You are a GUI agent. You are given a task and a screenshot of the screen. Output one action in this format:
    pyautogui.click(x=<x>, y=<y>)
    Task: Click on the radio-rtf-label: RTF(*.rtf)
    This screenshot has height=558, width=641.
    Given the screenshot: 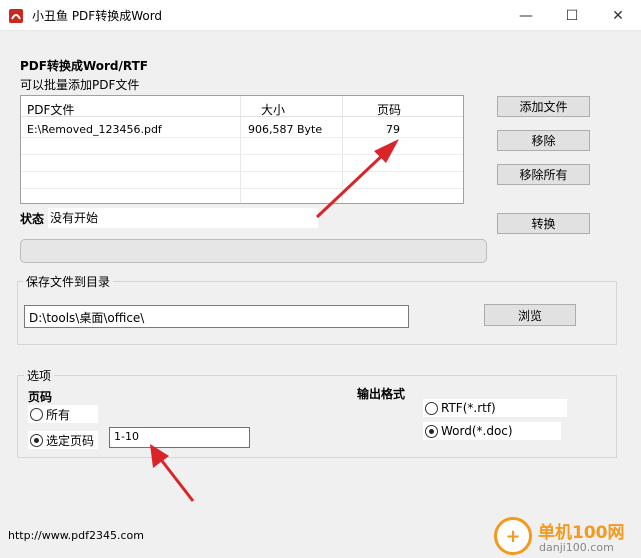 What is the action you would take?
    pyautogui.click(x=468, y=408)
    